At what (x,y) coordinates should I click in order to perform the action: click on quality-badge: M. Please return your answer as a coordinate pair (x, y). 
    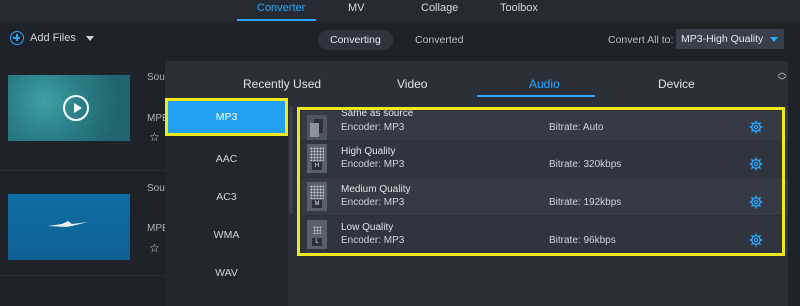
    Looking at the image, I should click on (317, 204).